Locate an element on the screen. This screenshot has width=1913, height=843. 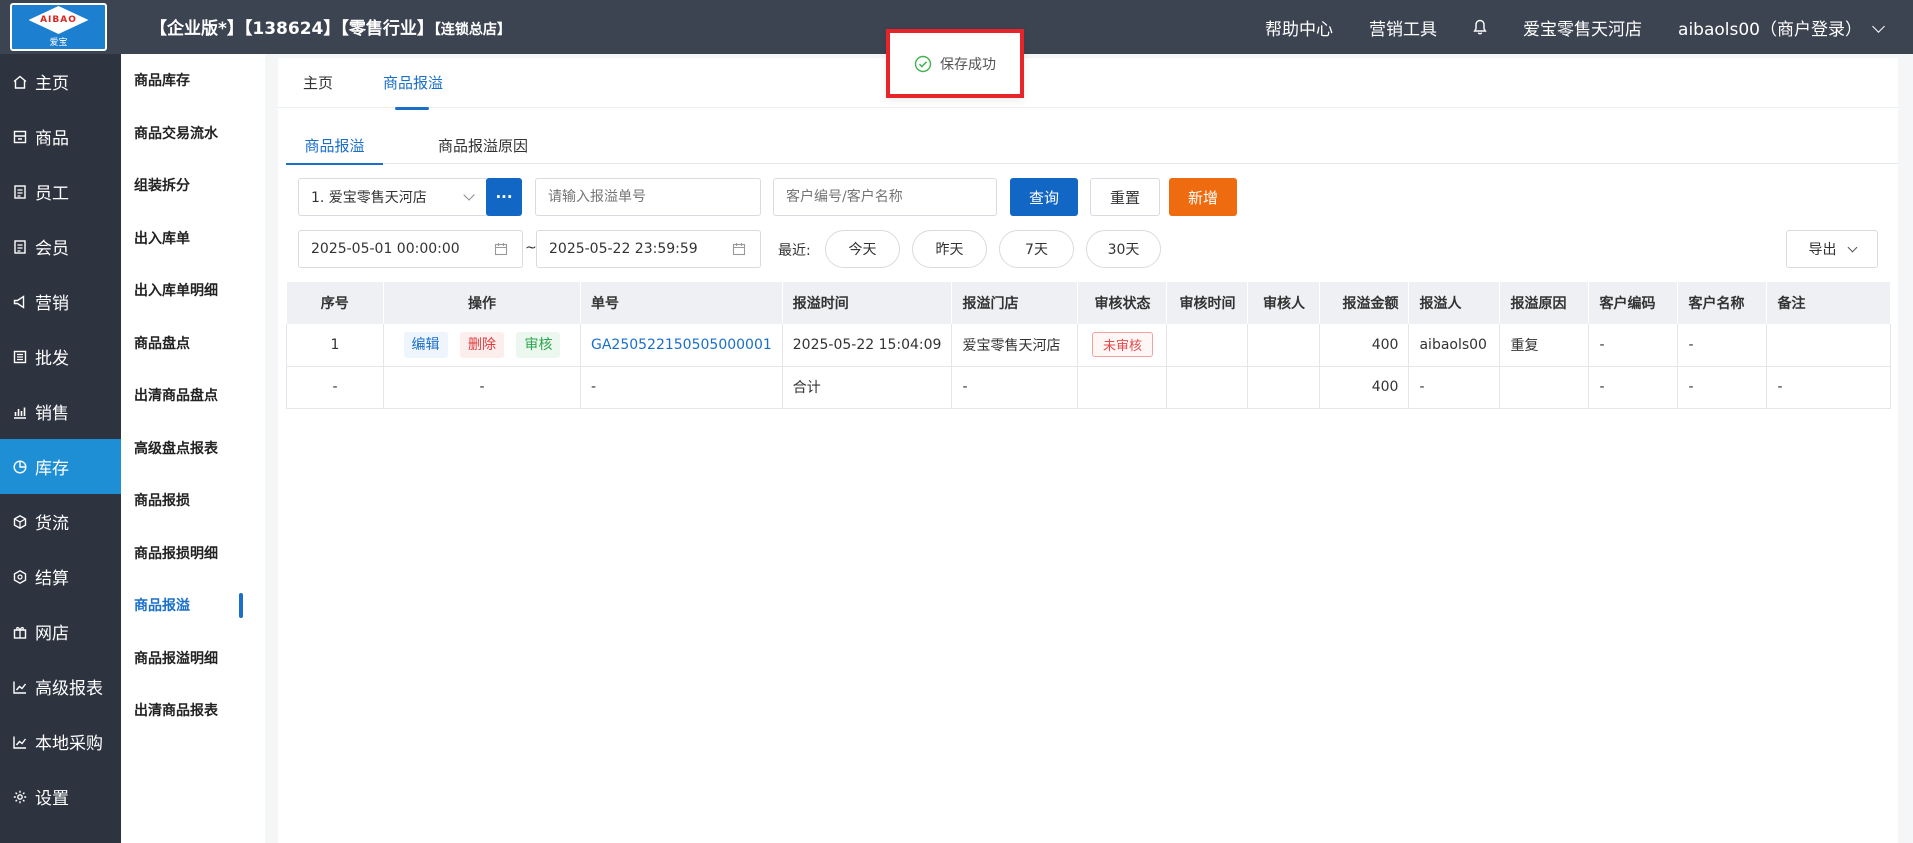
menu-item-stock: 库存 is located at coordinates (60, 466).